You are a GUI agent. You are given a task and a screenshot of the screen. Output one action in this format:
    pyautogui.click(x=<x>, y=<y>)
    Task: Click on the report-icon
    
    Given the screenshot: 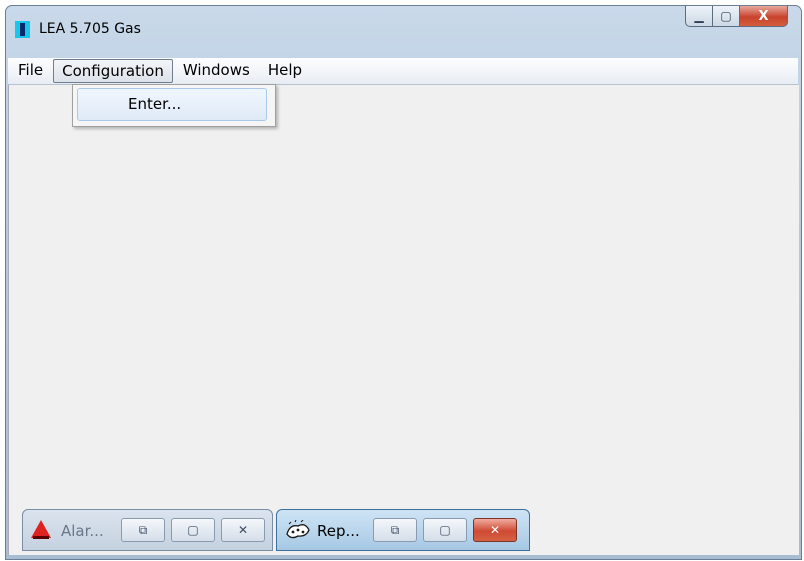 What is the action you would take?
    pyautogui.click(x=297, y=529)
    